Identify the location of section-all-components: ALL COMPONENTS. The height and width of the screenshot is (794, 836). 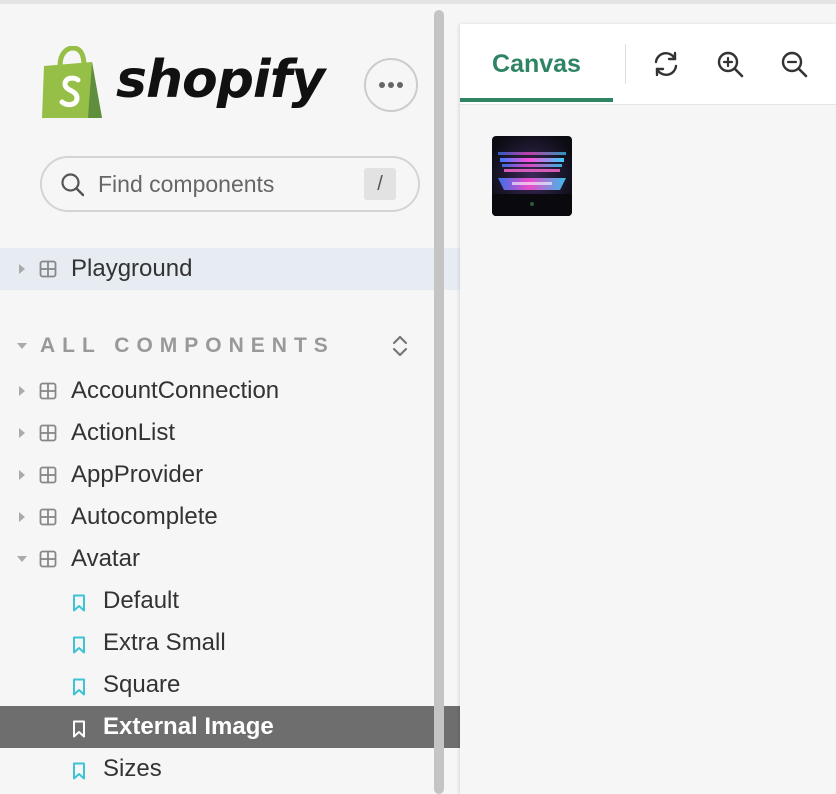
(217, 348).